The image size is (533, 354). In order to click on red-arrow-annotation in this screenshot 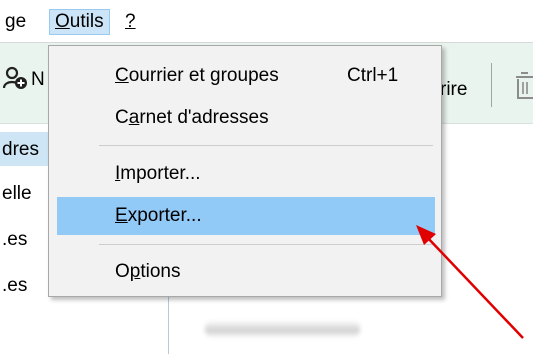, I will do `click(470, 282)`.